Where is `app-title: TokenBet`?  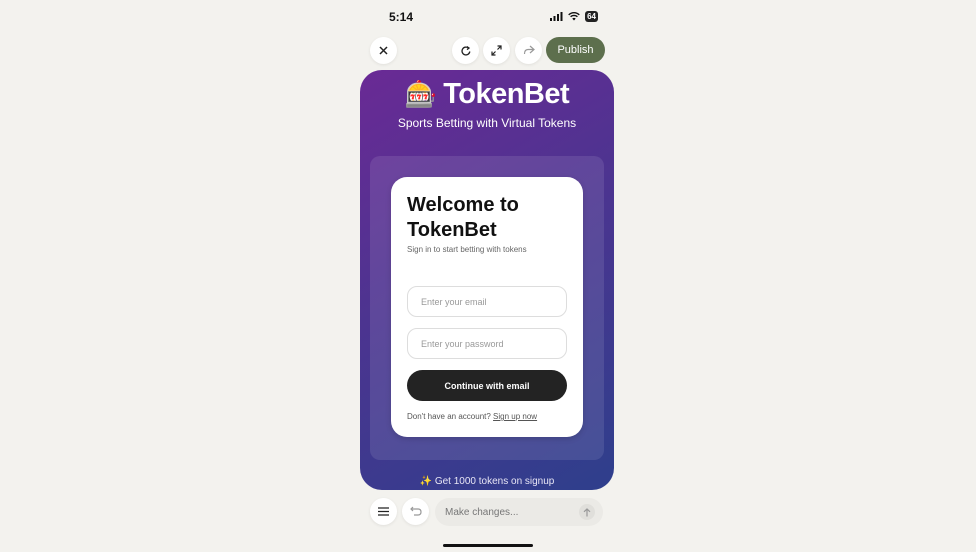 app-title: TokenBet is located at coordinates (506, 94).